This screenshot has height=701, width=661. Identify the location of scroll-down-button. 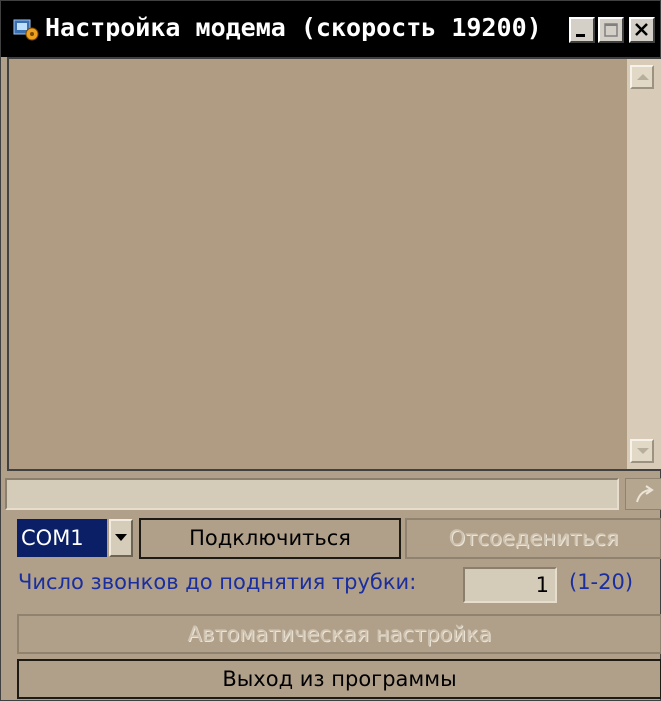
(642, 451).